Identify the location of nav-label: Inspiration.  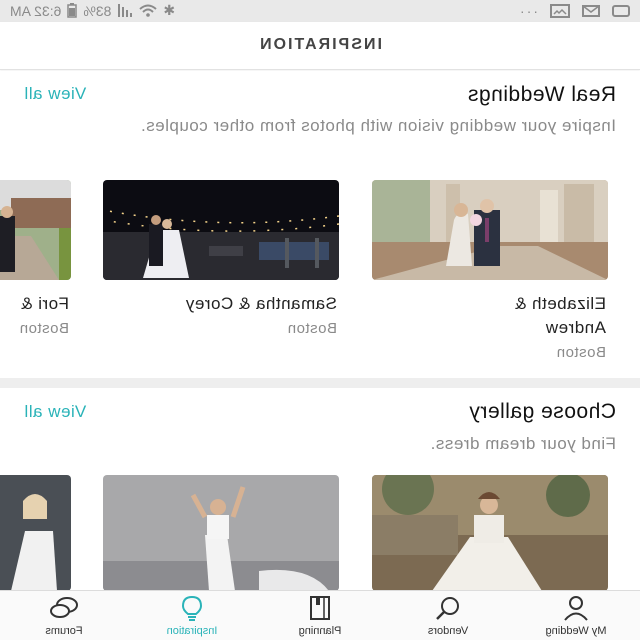
(192, 631).